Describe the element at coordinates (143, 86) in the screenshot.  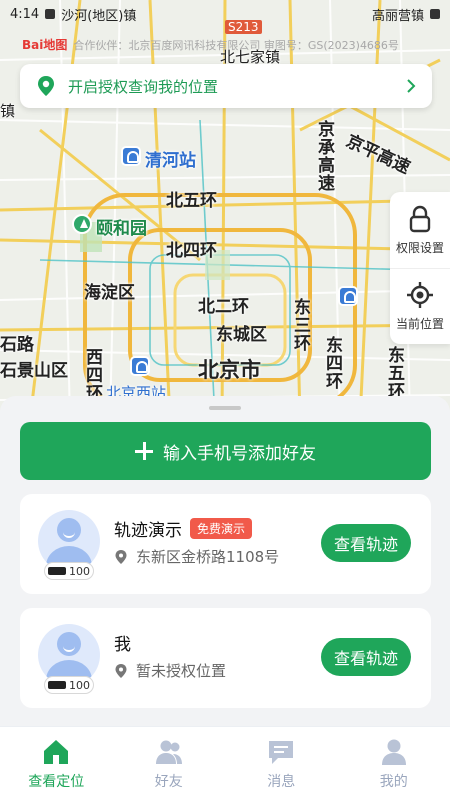
I see `banner-text: 开启授权查询我的位置` at that location.